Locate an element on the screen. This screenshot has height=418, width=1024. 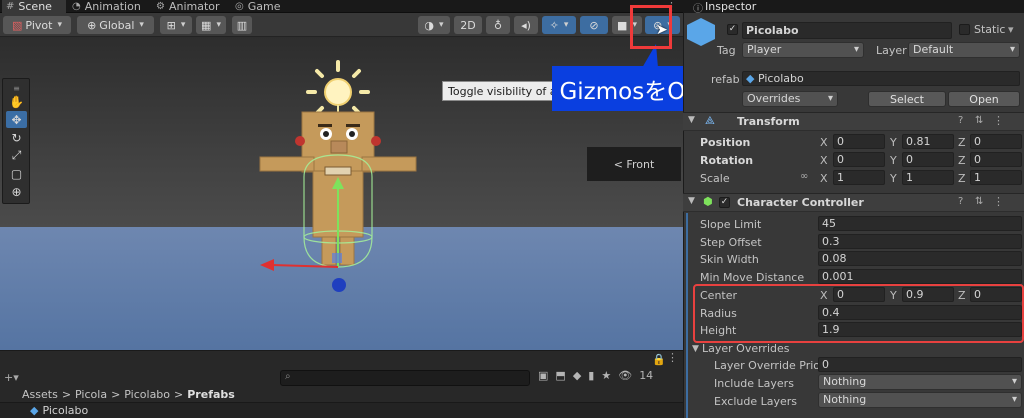
tag-label: Tag is located at coordinates (726, 50).